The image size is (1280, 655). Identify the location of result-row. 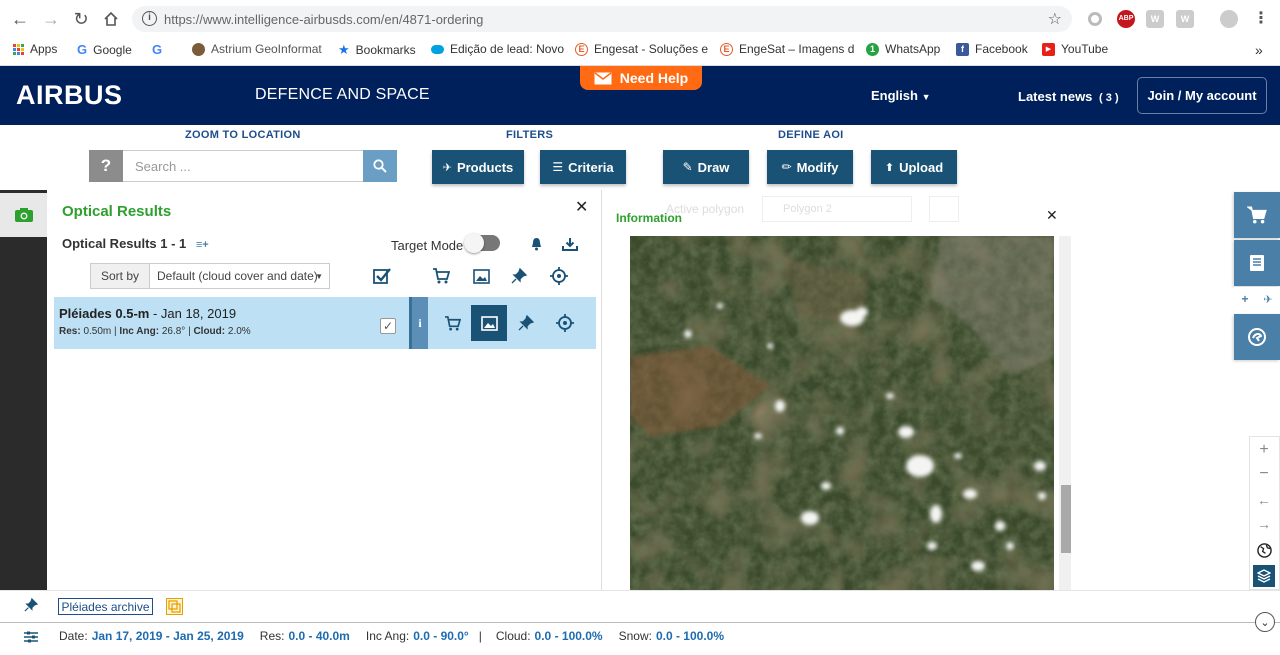
(325, 323).